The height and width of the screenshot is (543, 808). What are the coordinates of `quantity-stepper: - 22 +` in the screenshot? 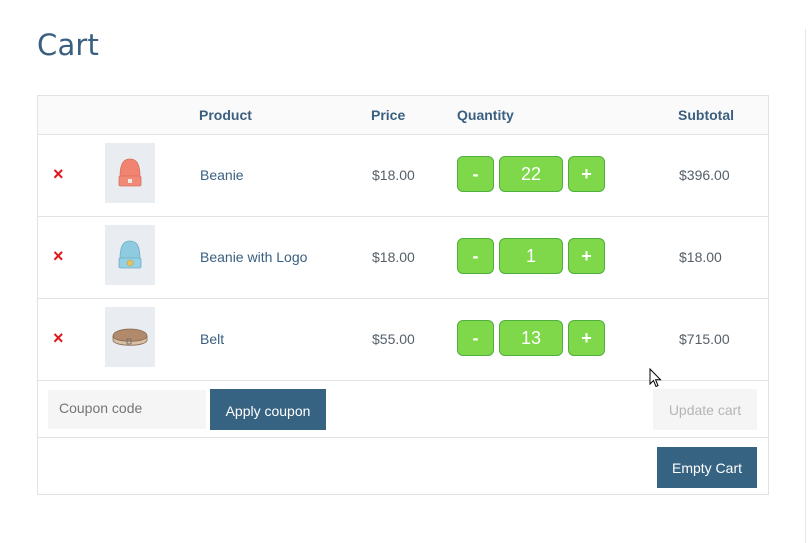 It's located at (531, 175).